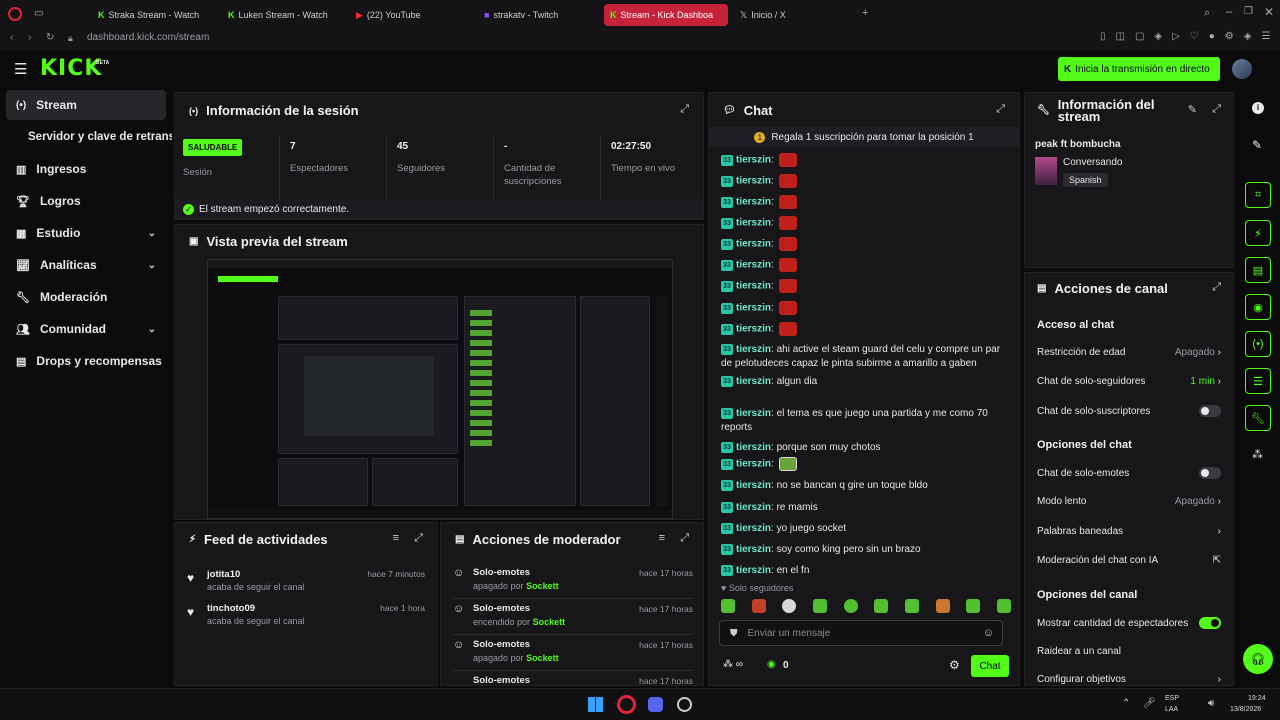 Image resolution: width=1280 pixels, height=720 pixels. Describe the element at coordinates (281, 15) in the screenshot. I see `tab-luken: K Luken Stream - Watch` at that location.